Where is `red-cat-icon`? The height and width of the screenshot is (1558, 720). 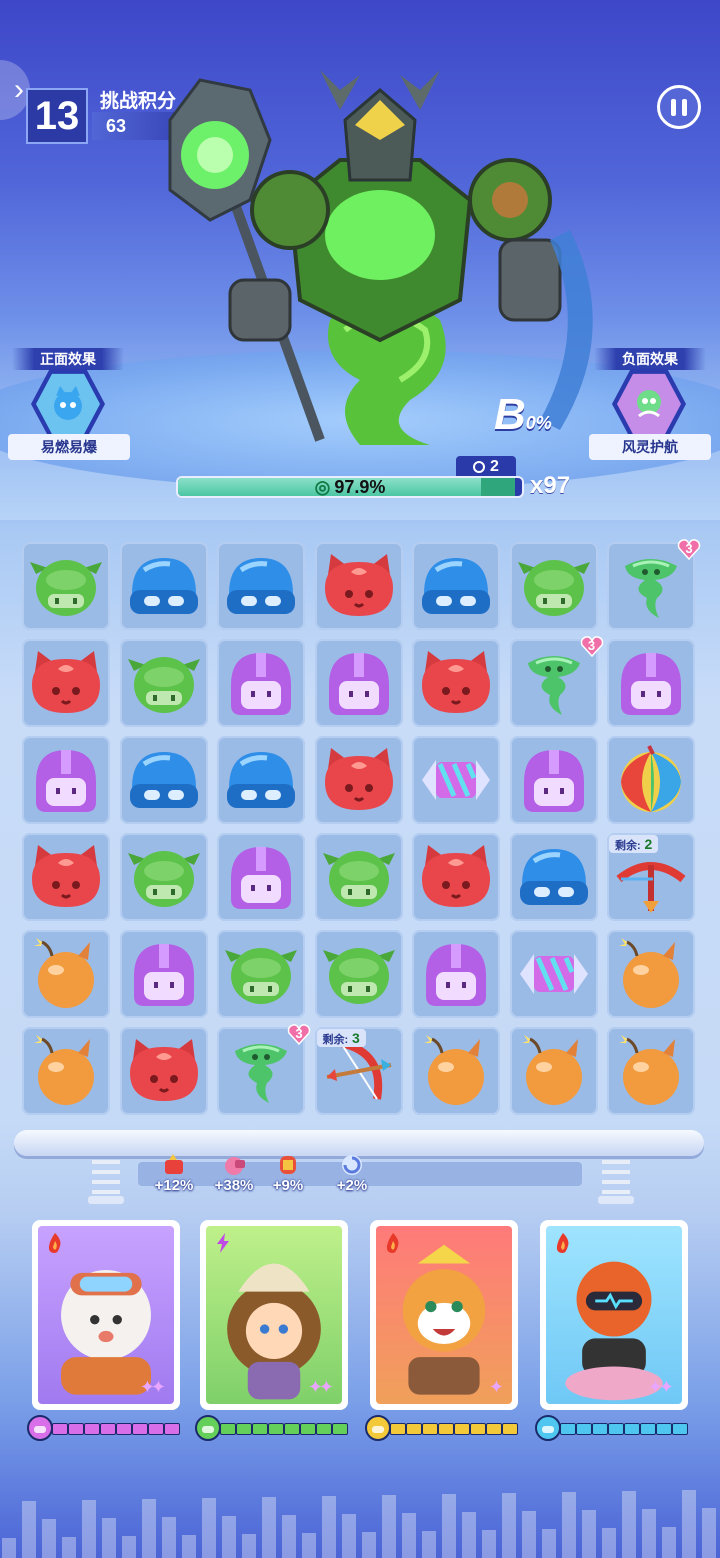
red-cat-icon is located at coordinates (378, 1428).